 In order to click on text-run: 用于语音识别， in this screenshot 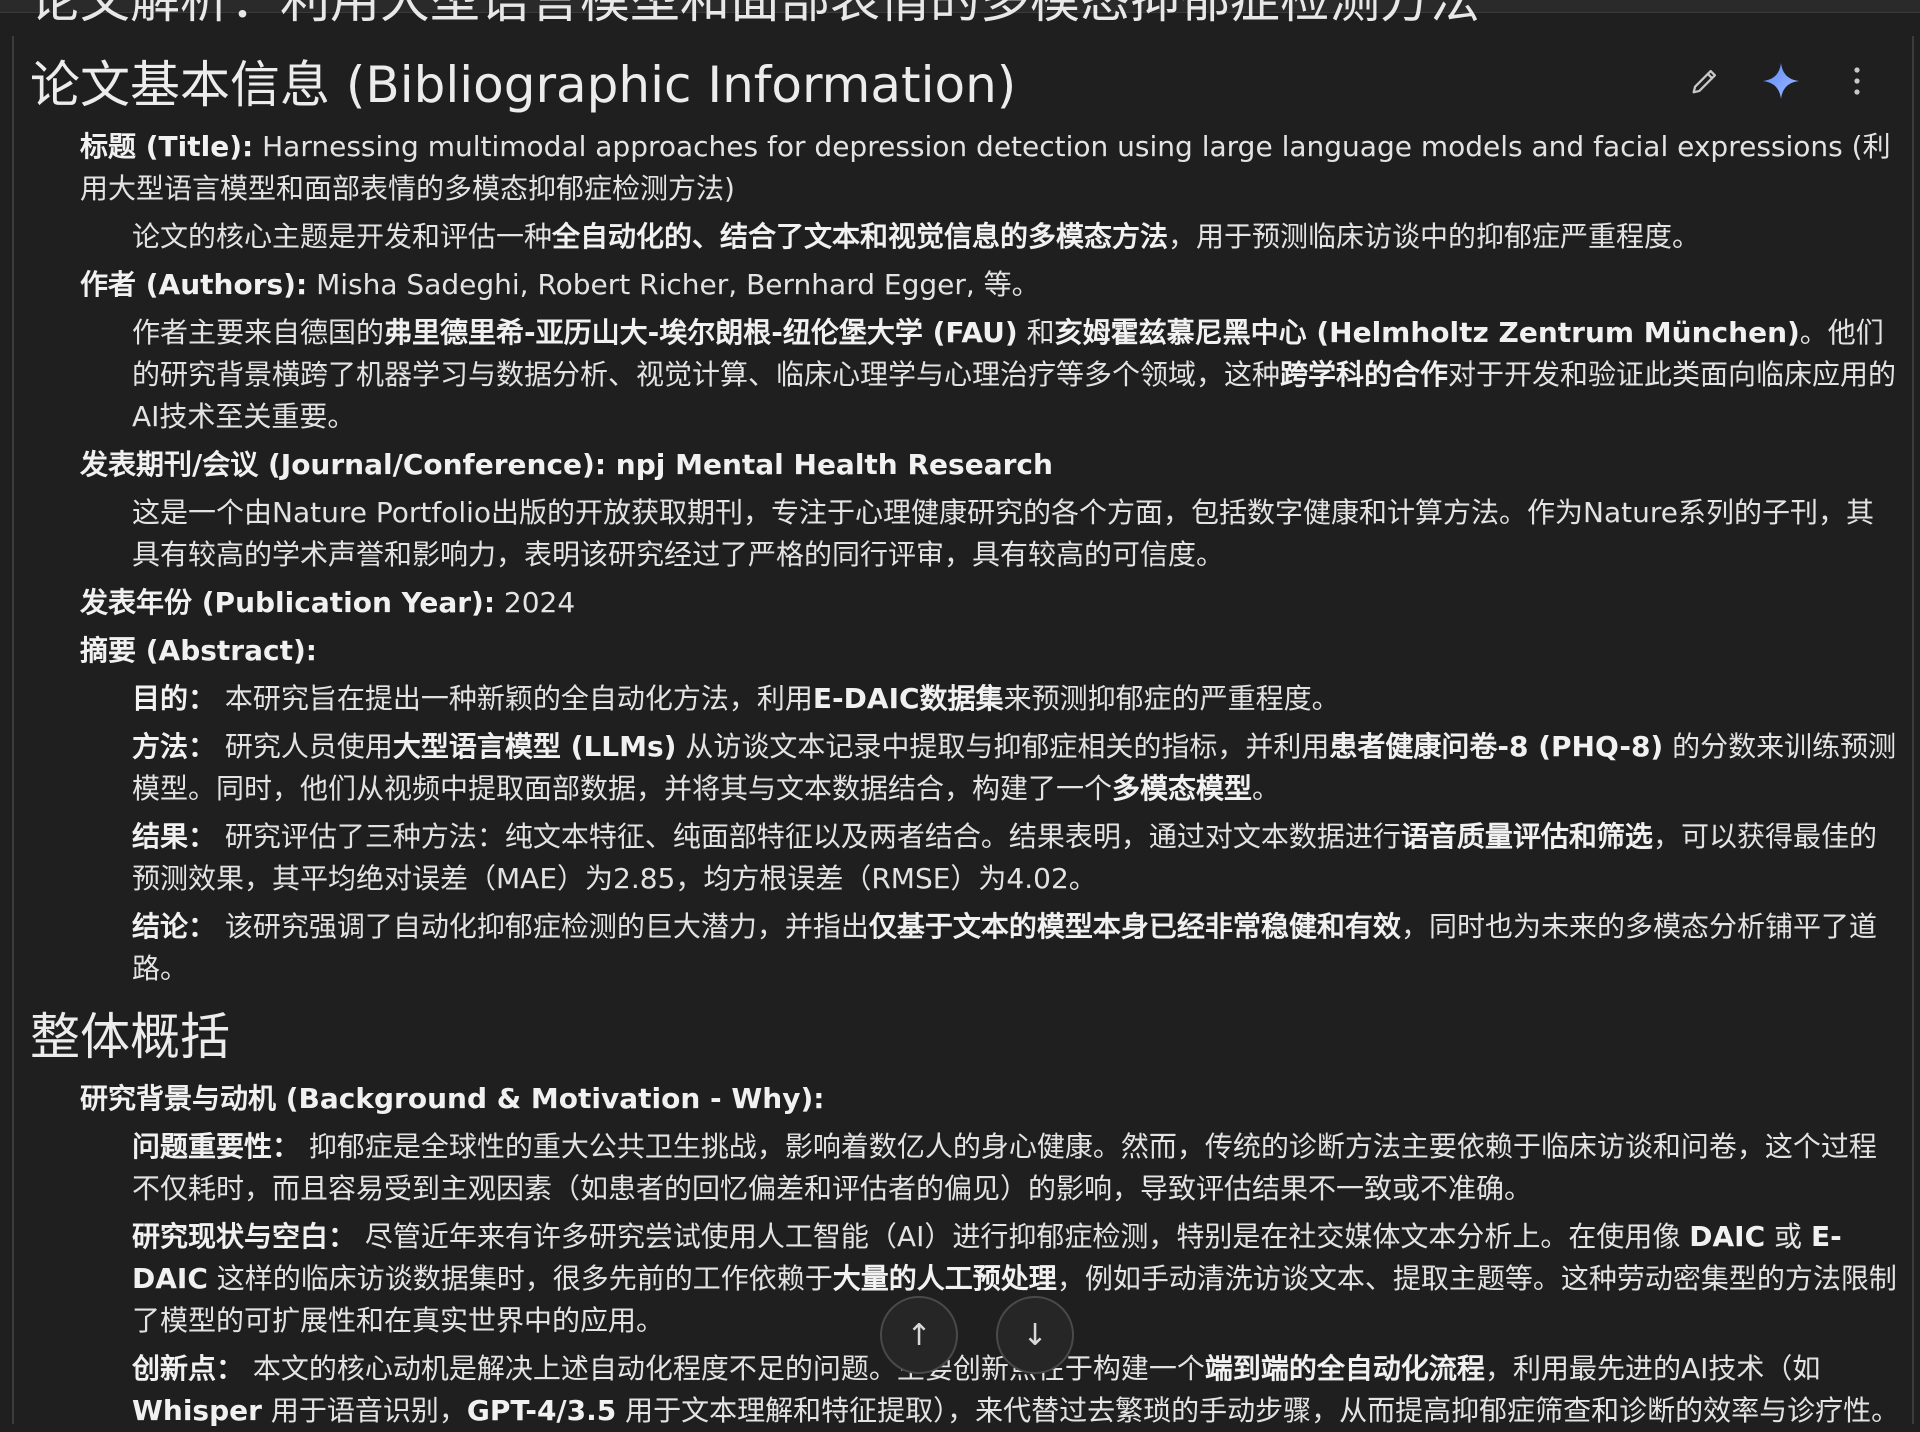, I will do `click(364, 1410)`.